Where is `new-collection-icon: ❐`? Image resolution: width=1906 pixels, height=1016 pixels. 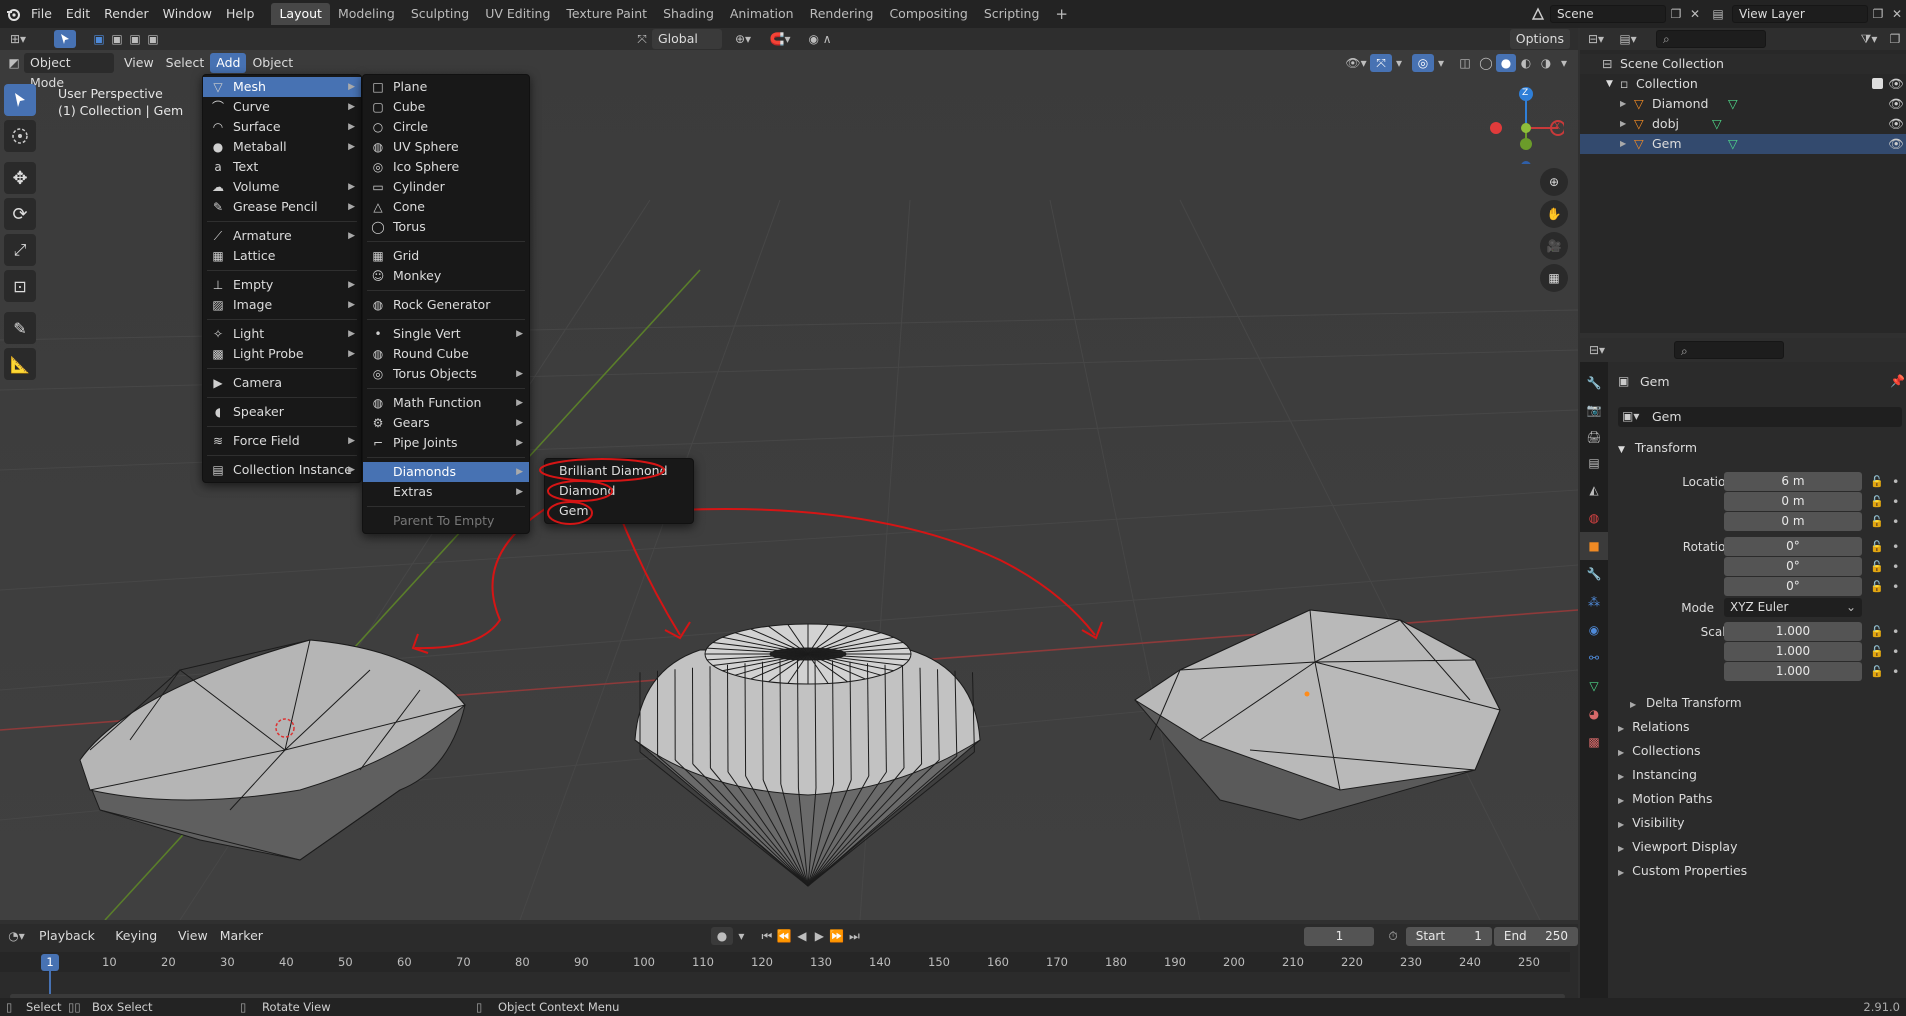 new-collection-icon: ❐ is located at coordinates (1895, 39).